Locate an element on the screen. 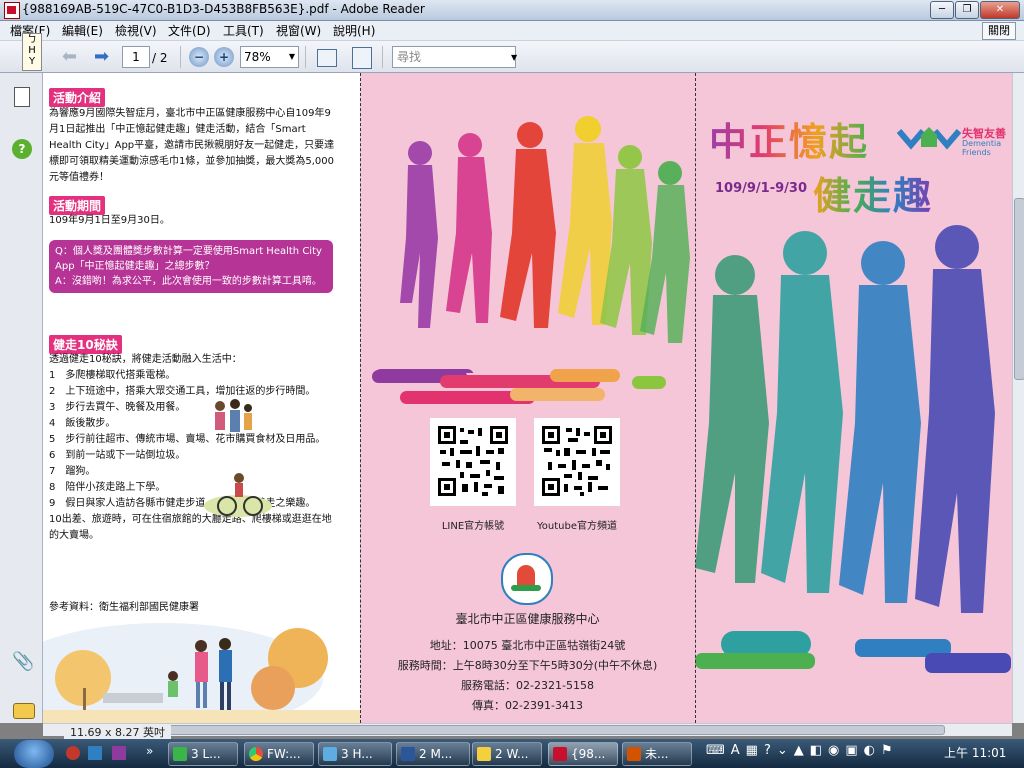 The width and height of the screenshot is (1024, 768). list-item: 1 多爬樓梯取代搭乘電梯。 is located at coordinates (112, 375).